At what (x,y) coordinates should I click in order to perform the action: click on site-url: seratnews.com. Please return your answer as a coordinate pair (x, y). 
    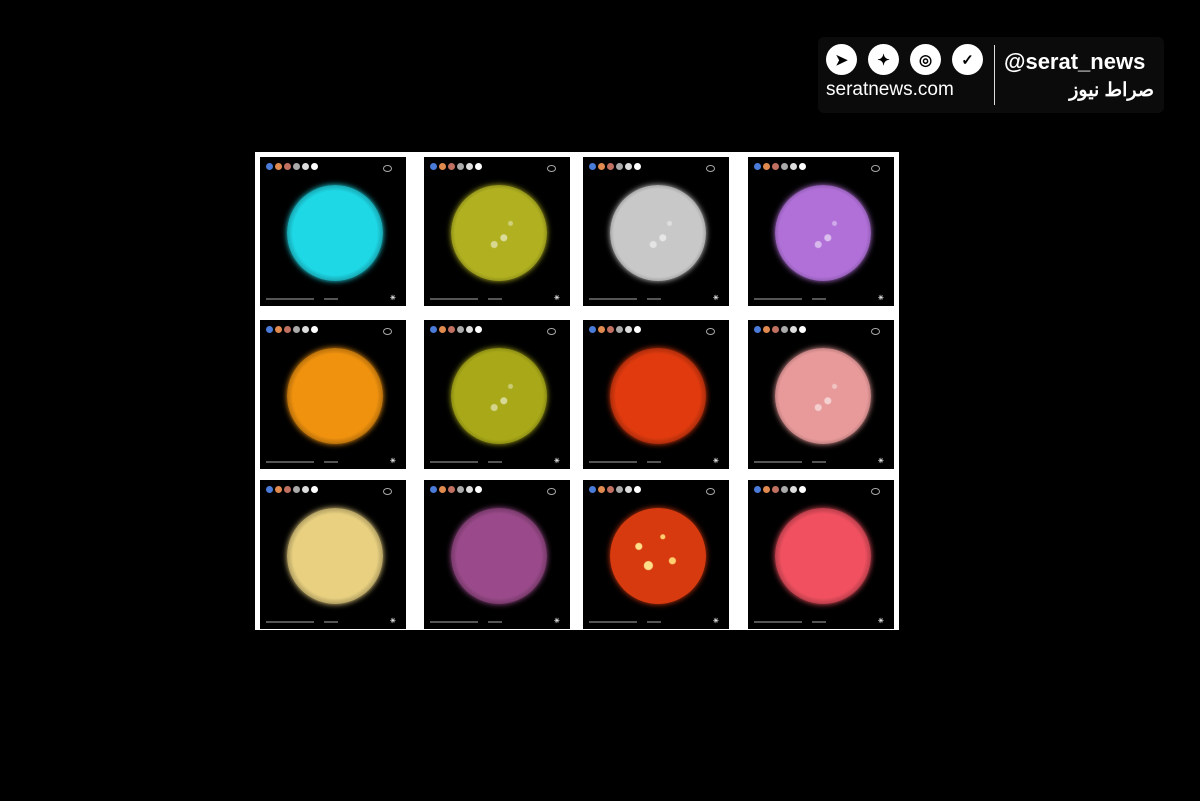
    Looking at the image, I should click on (890, 89).